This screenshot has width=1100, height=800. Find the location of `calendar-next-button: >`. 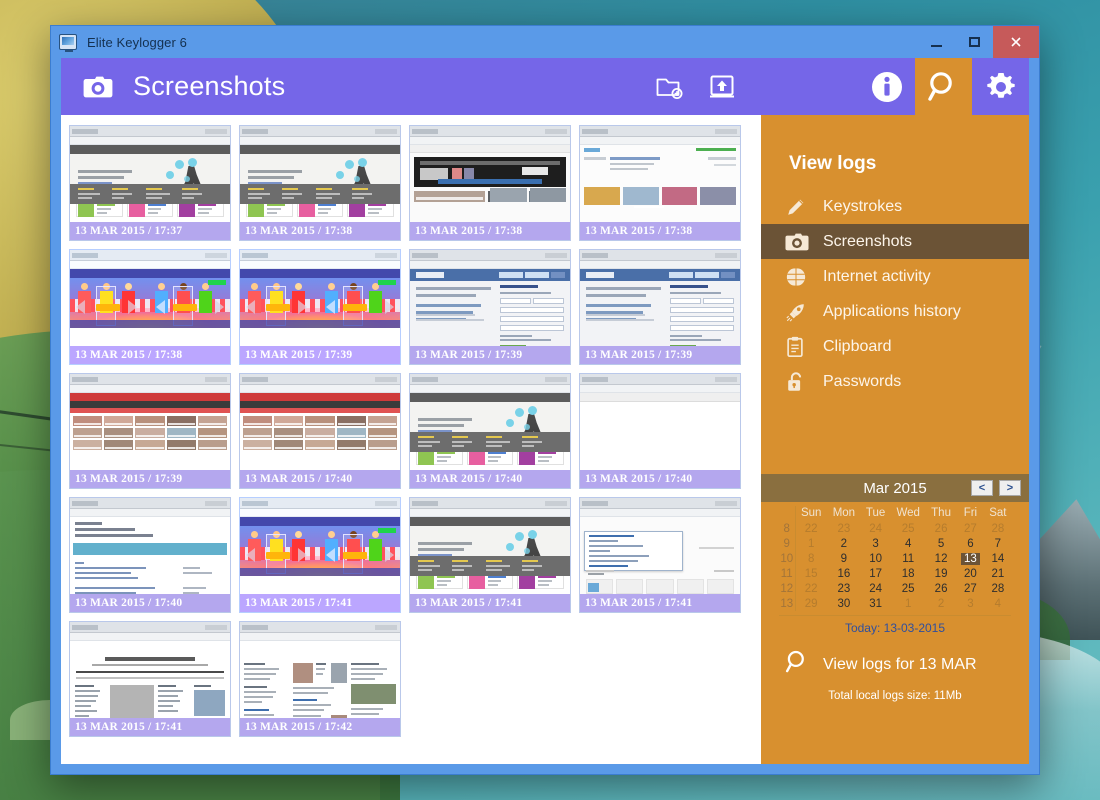

calendar-next-button: > is located at coordinates (1010, 488).